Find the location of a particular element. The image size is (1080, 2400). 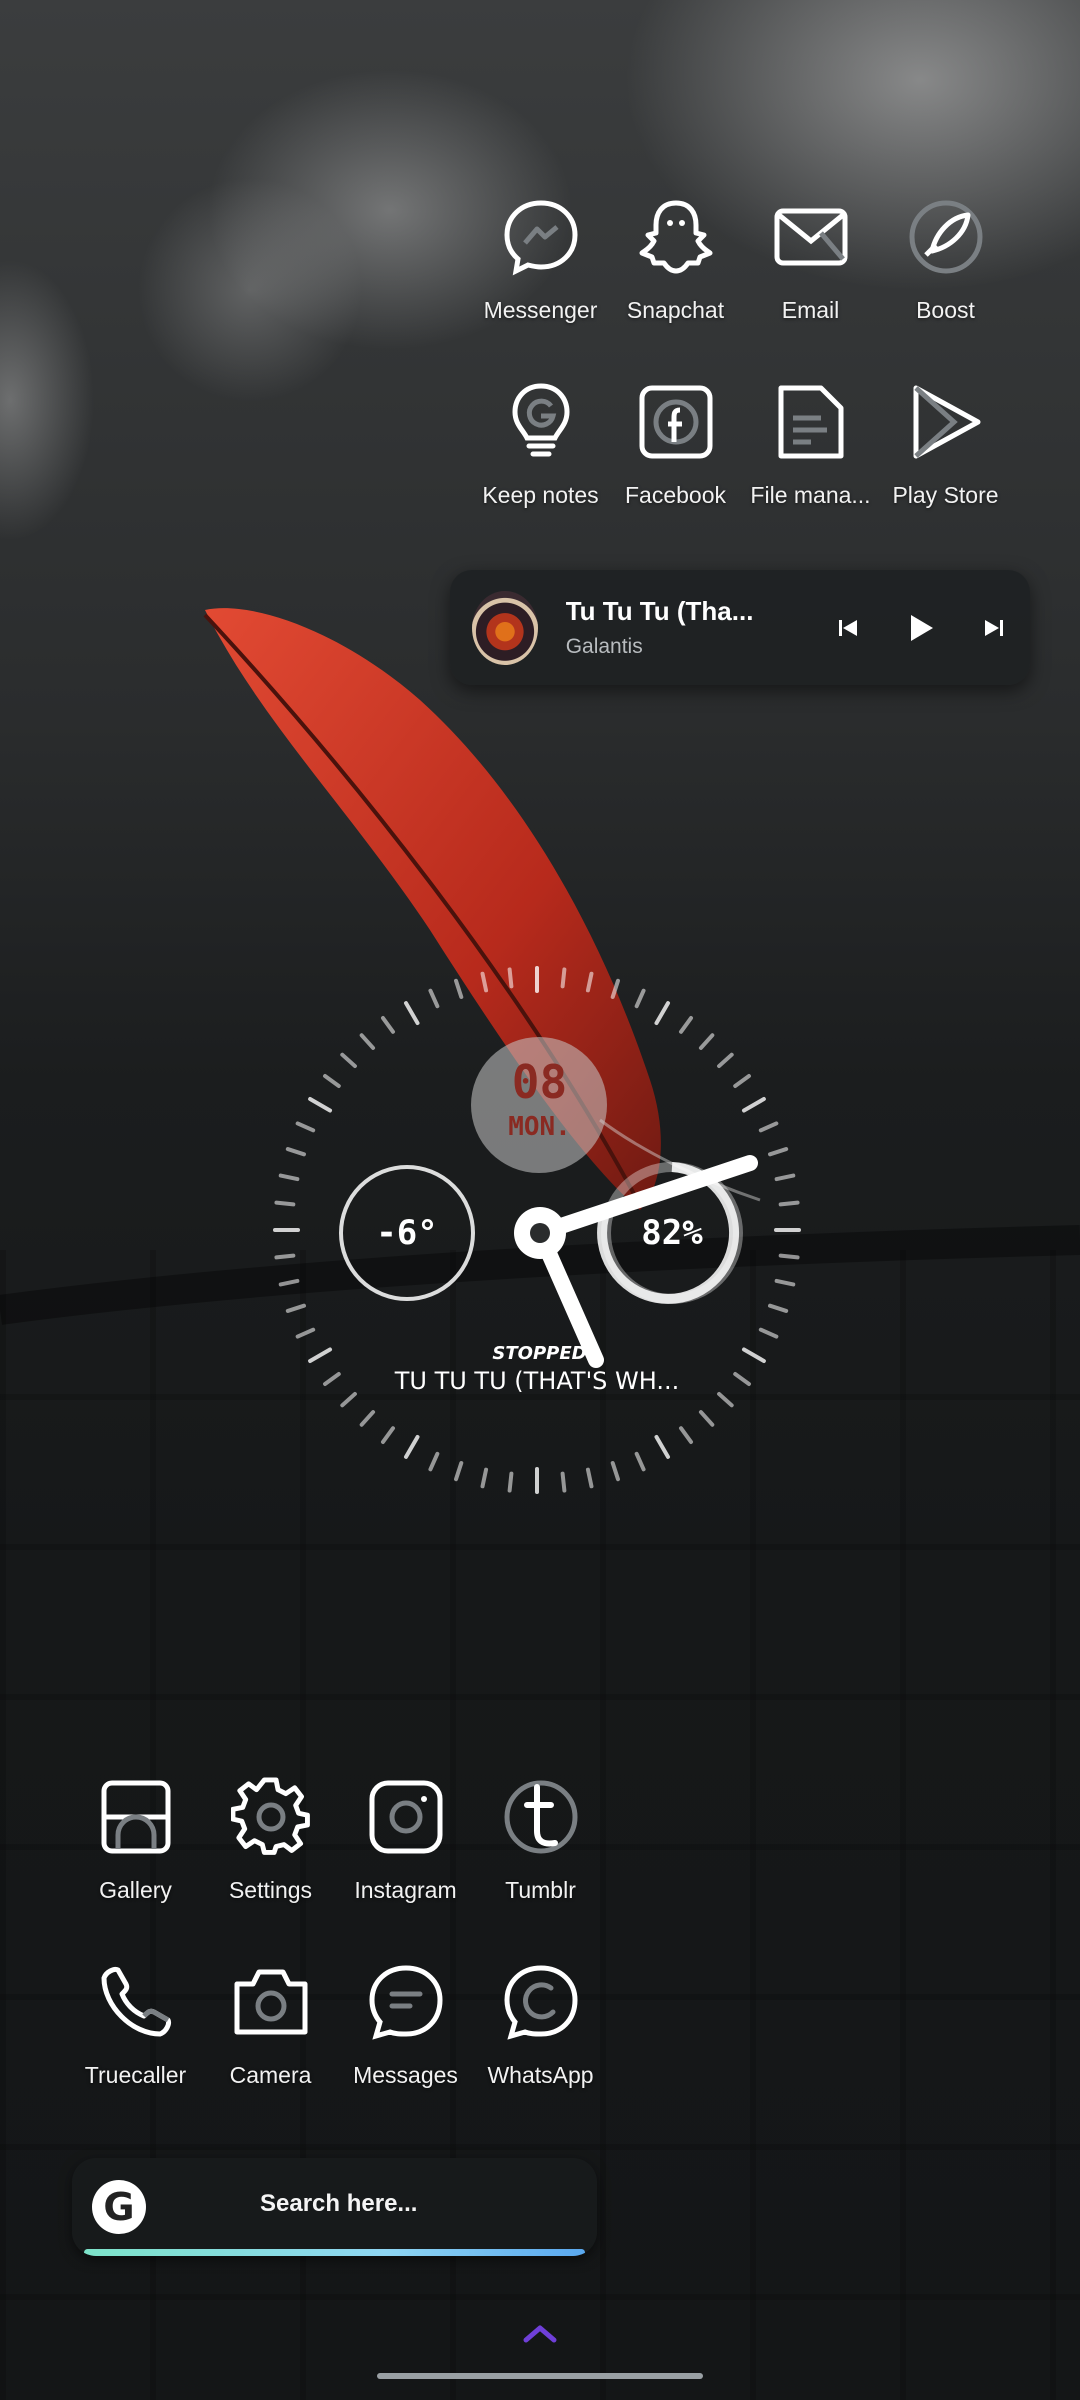

app-label: WhatsApp is located at coordinates (540, 2075).